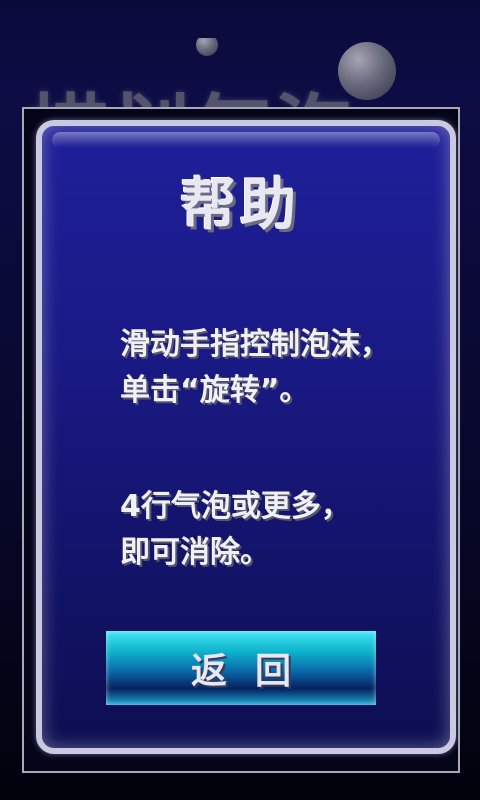 The height and width of the screenshot is (800, 480). I want to click on help-line: 单击“旋转”。, so click(215, 390).